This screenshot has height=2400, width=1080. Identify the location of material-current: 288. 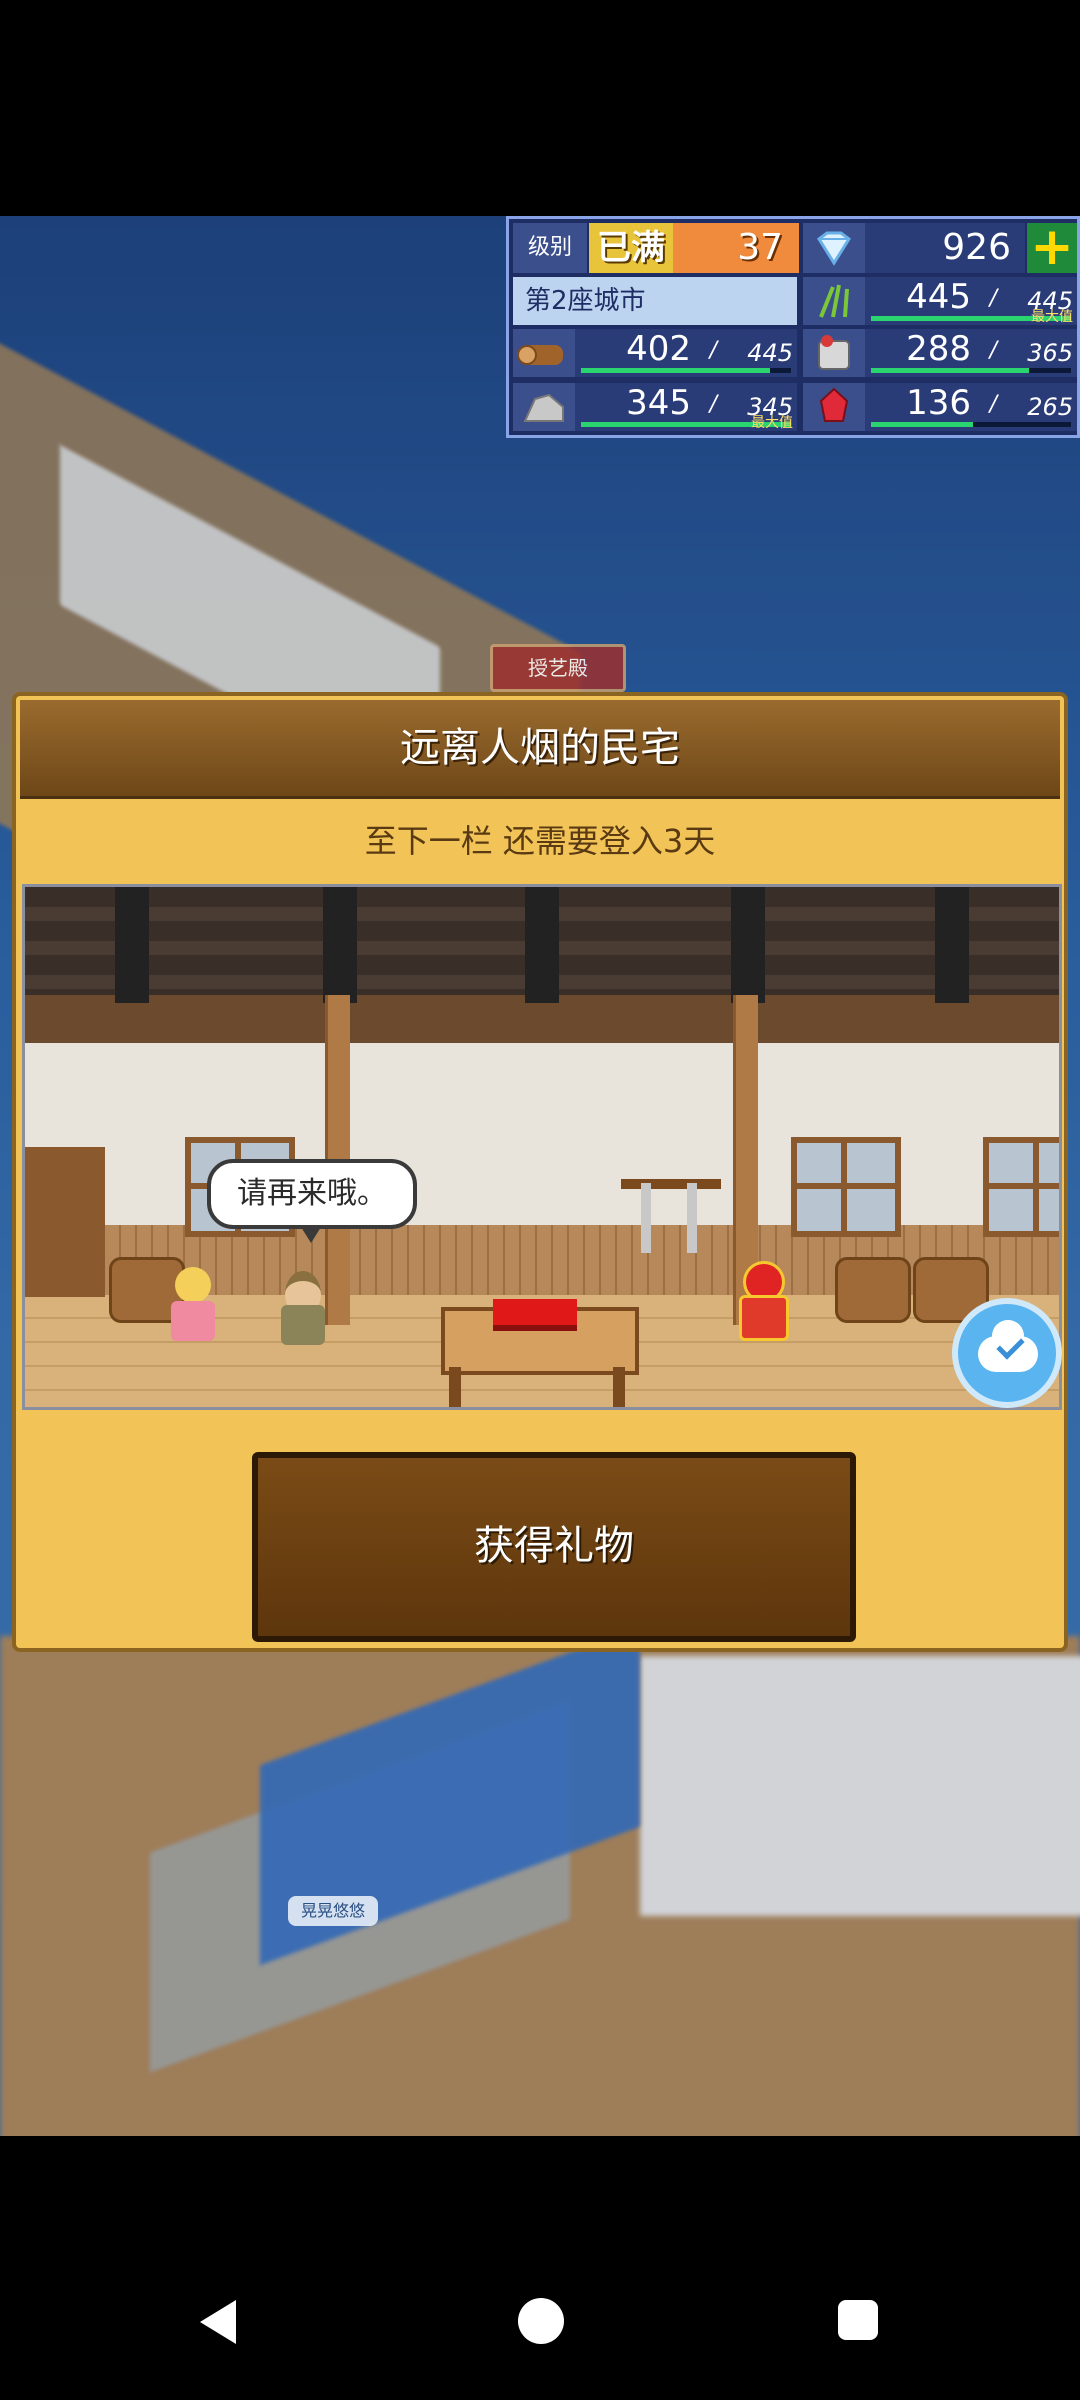
(938, 349).